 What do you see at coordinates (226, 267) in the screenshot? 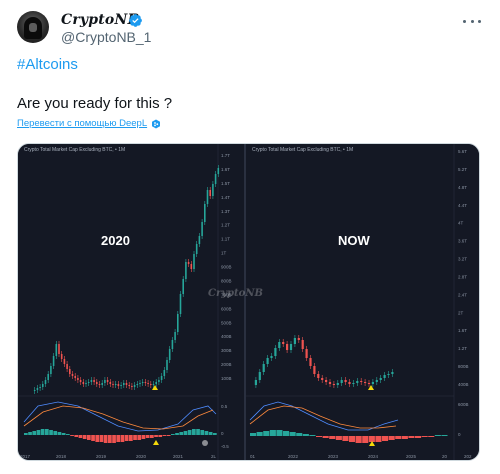
I see `left-y-tick: 900B` at bounding box center [226, 267].